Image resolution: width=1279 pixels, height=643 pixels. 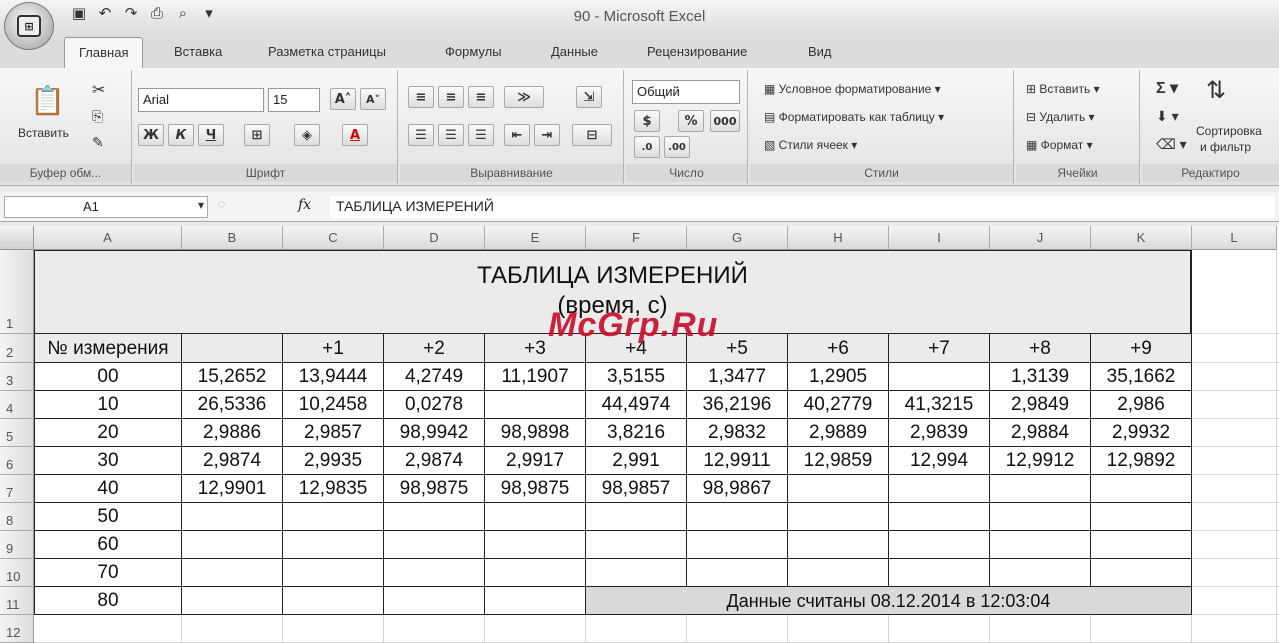 I want to click on column-header-L: L, so click(x=1234, y=238).